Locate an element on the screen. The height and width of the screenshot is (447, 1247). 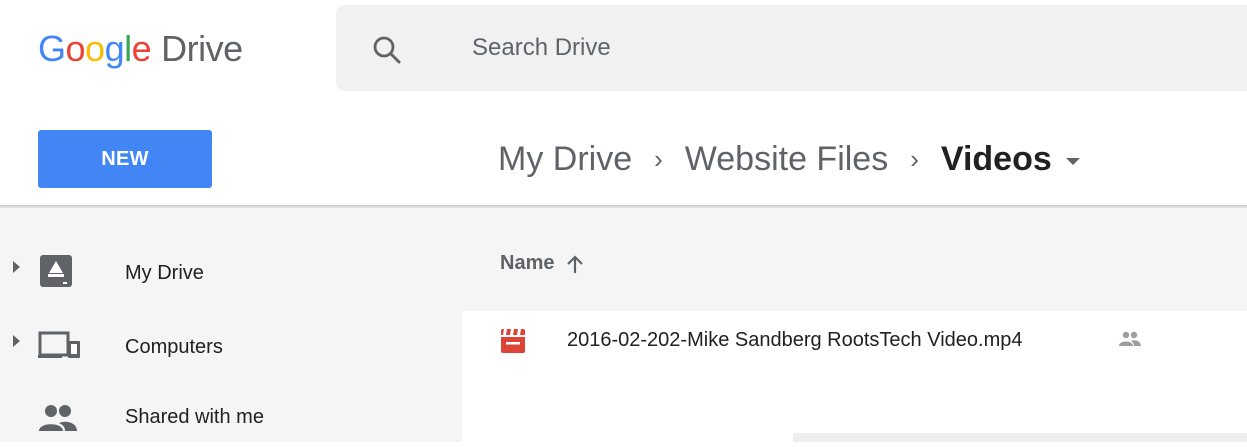
sidebar-item-computers: Computers is located at coordinates (231, 347).